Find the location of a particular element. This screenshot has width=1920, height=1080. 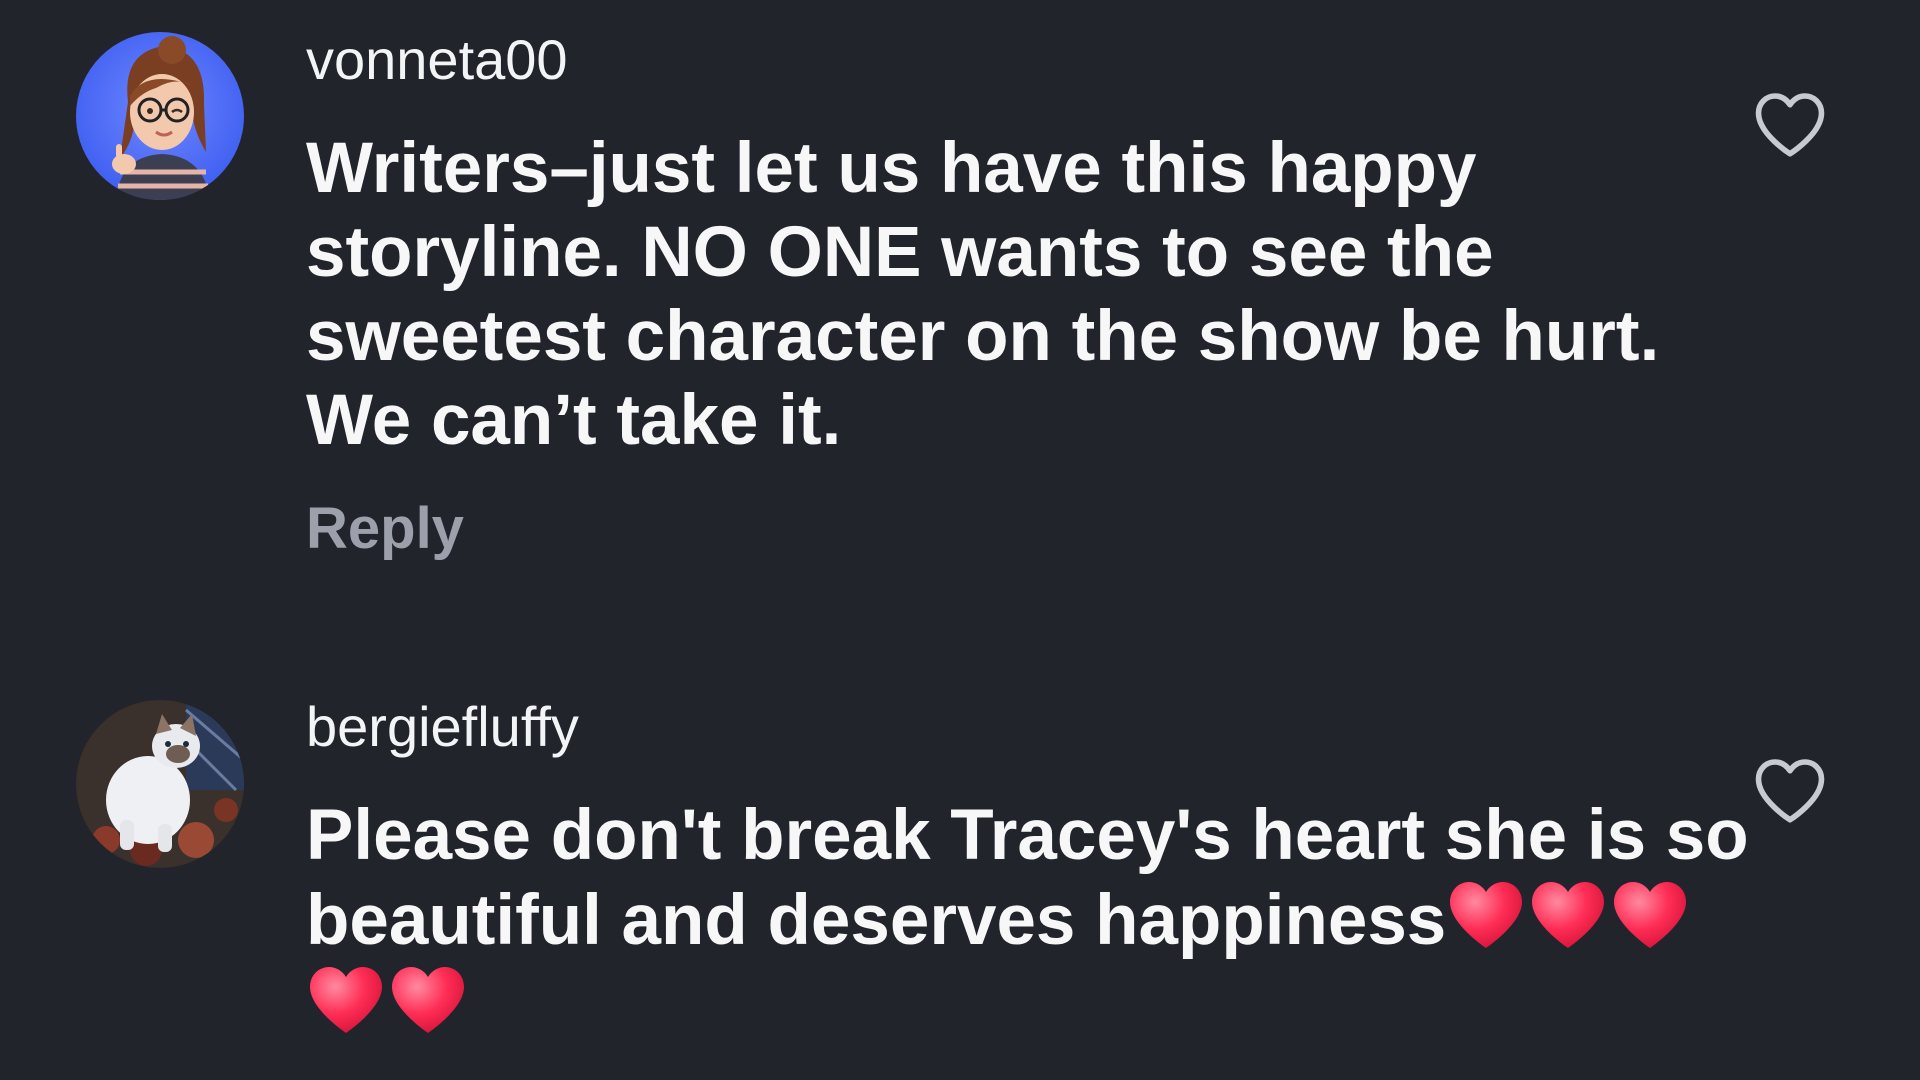

user-avatar is located at coordinates (160, 784).